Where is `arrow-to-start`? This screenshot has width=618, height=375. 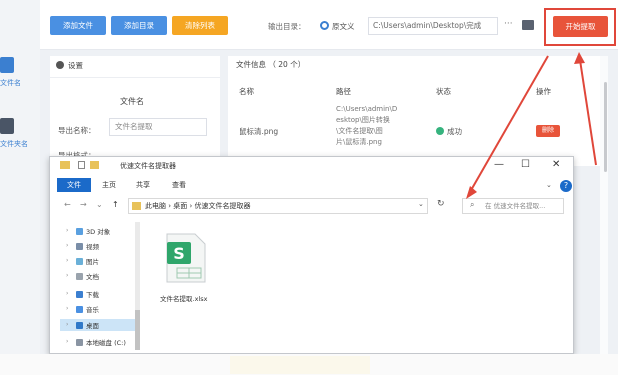
arrow-to-start is located at coordinates (588, 112).